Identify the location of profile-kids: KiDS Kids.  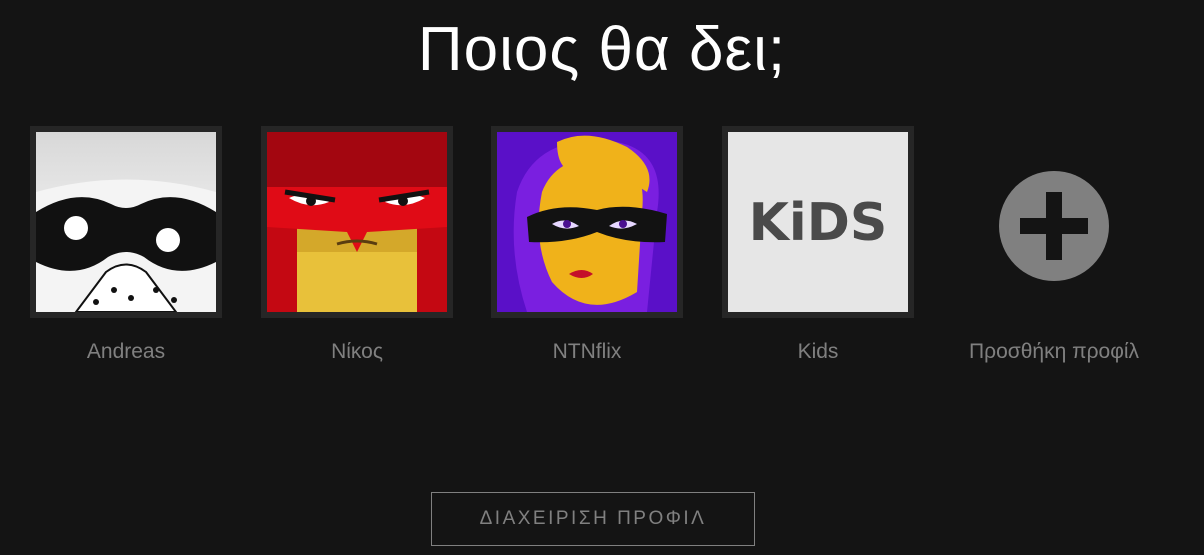
(818, 245).